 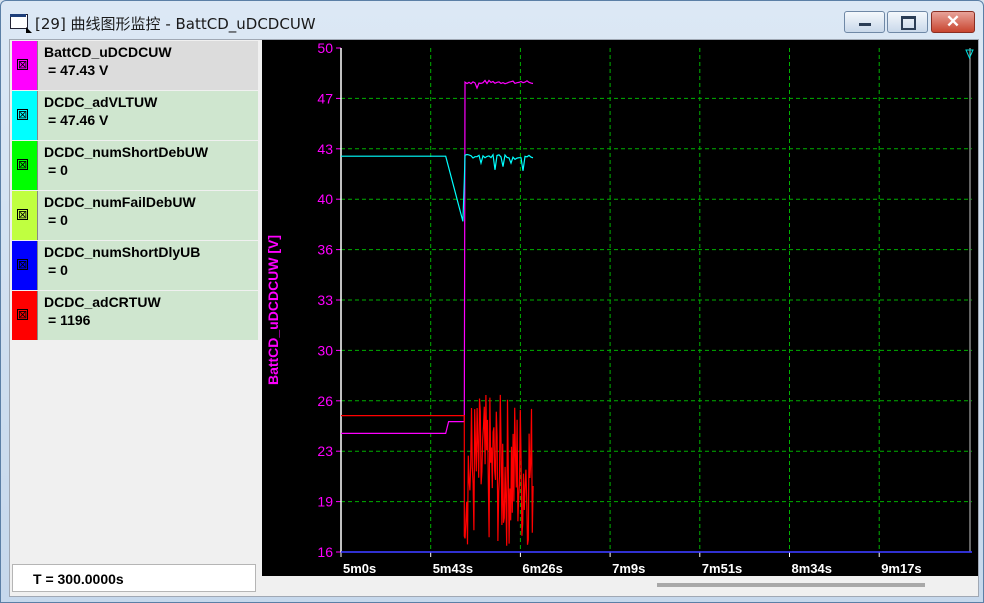 I want to click on minimize-icon, so click(x=865, y=24).